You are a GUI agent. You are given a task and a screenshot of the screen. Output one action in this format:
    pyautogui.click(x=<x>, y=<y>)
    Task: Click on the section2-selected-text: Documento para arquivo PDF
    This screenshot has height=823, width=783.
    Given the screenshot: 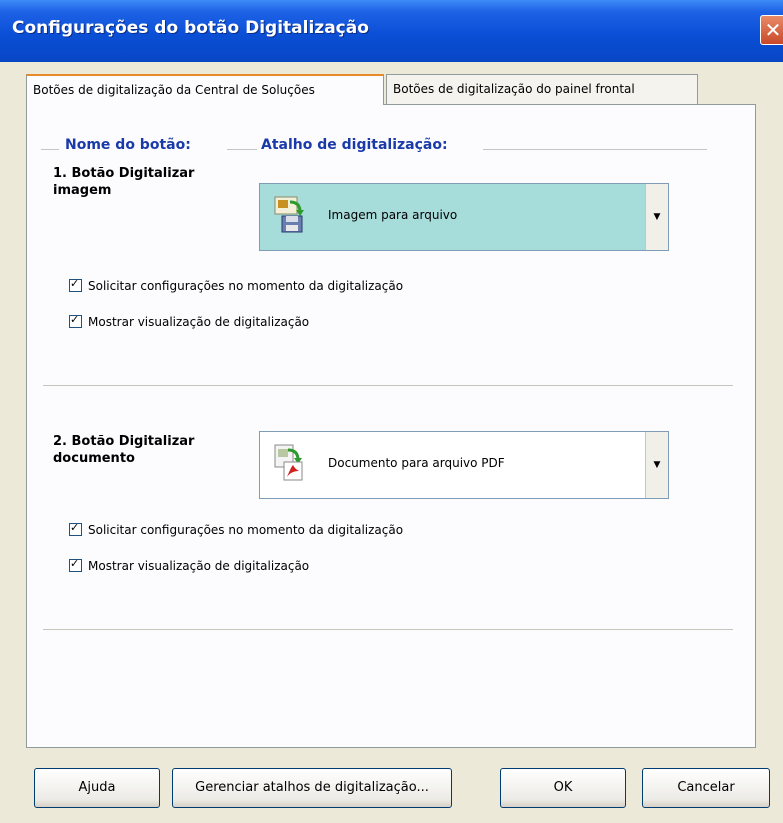 What is the action you would take?
    pyautogui.click(x=416, y=463)
    